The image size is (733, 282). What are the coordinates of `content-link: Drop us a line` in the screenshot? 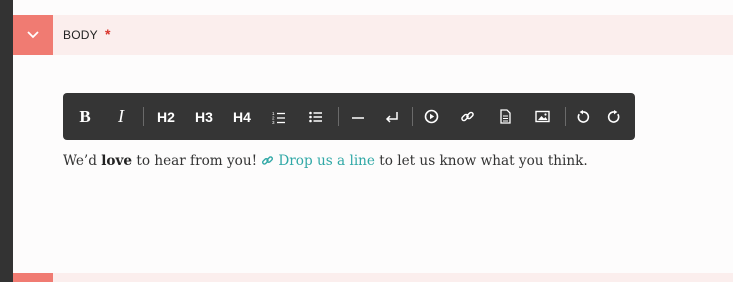 It's located at (318, 161).